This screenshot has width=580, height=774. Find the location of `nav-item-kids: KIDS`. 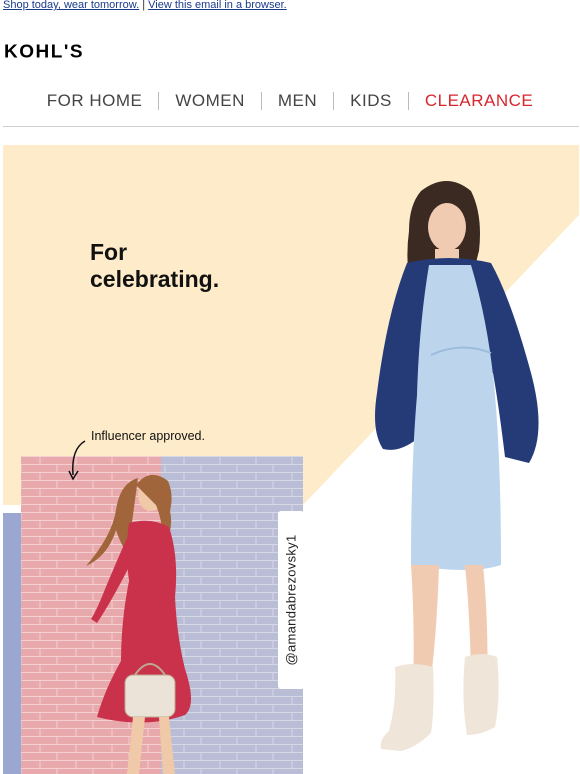

nav-item-kids: KIDS is located at coordinates (371, 101).